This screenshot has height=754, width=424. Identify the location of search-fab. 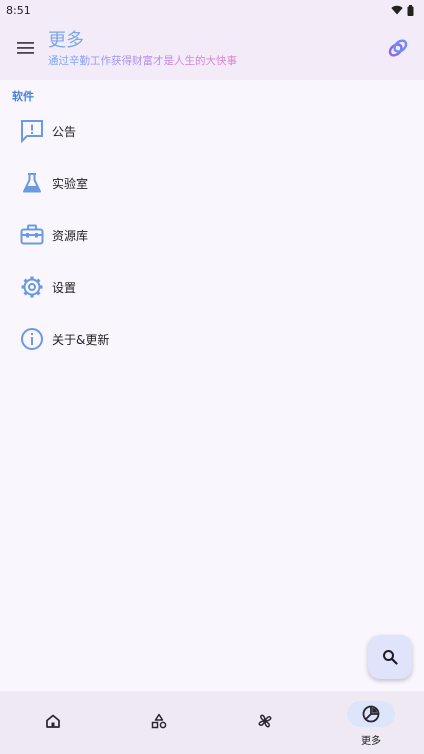
(390, 657).